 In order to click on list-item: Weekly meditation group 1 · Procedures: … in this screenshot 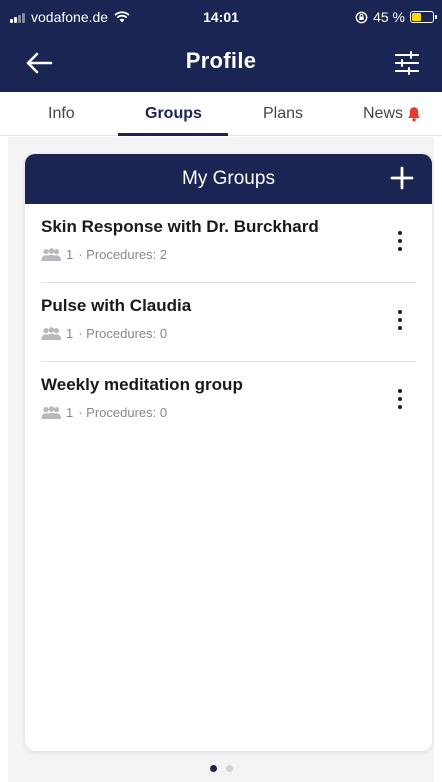, I will do `click(228, 401)`.